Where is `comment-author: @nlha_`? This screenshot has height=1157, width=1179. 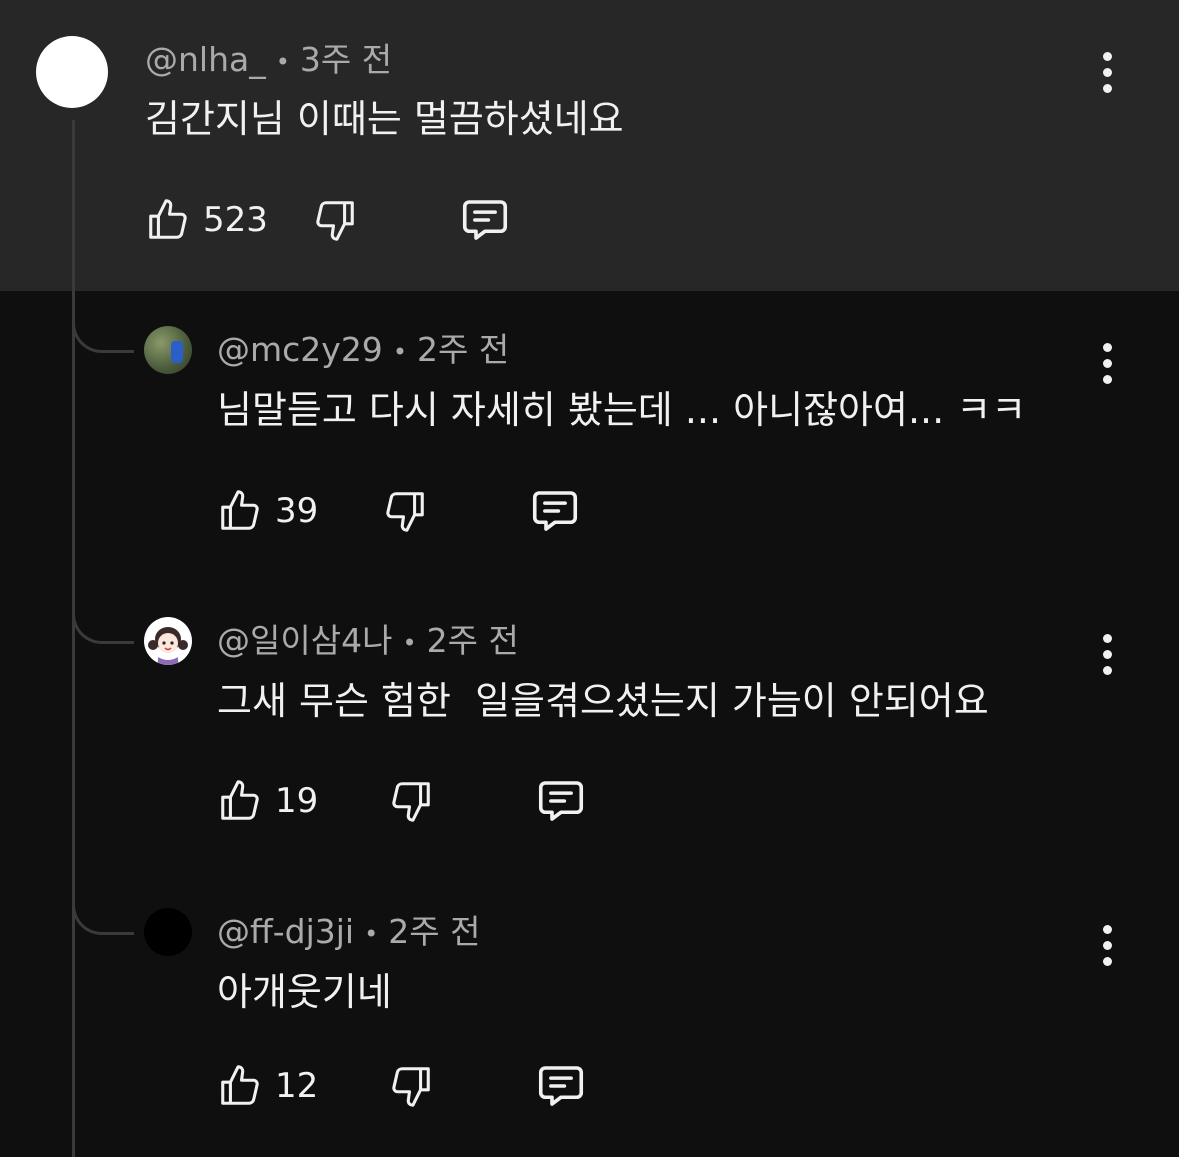 comment-author: @nlha_ is located at coordinates (205, 59).